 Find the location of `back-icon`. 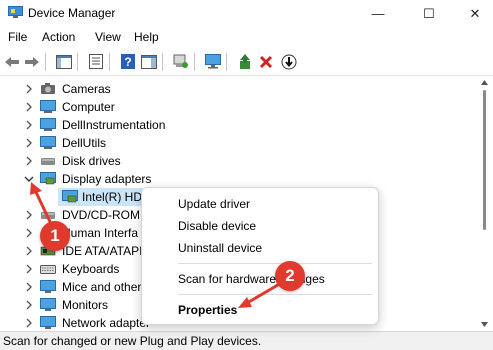

back-icon is located at coordinates (12, 61).